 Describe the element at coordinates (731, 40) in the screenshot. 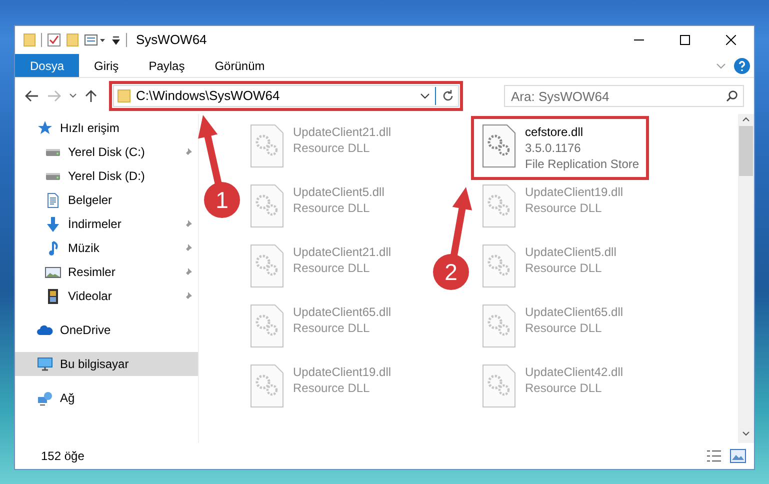

I see `close-icon` at that location.